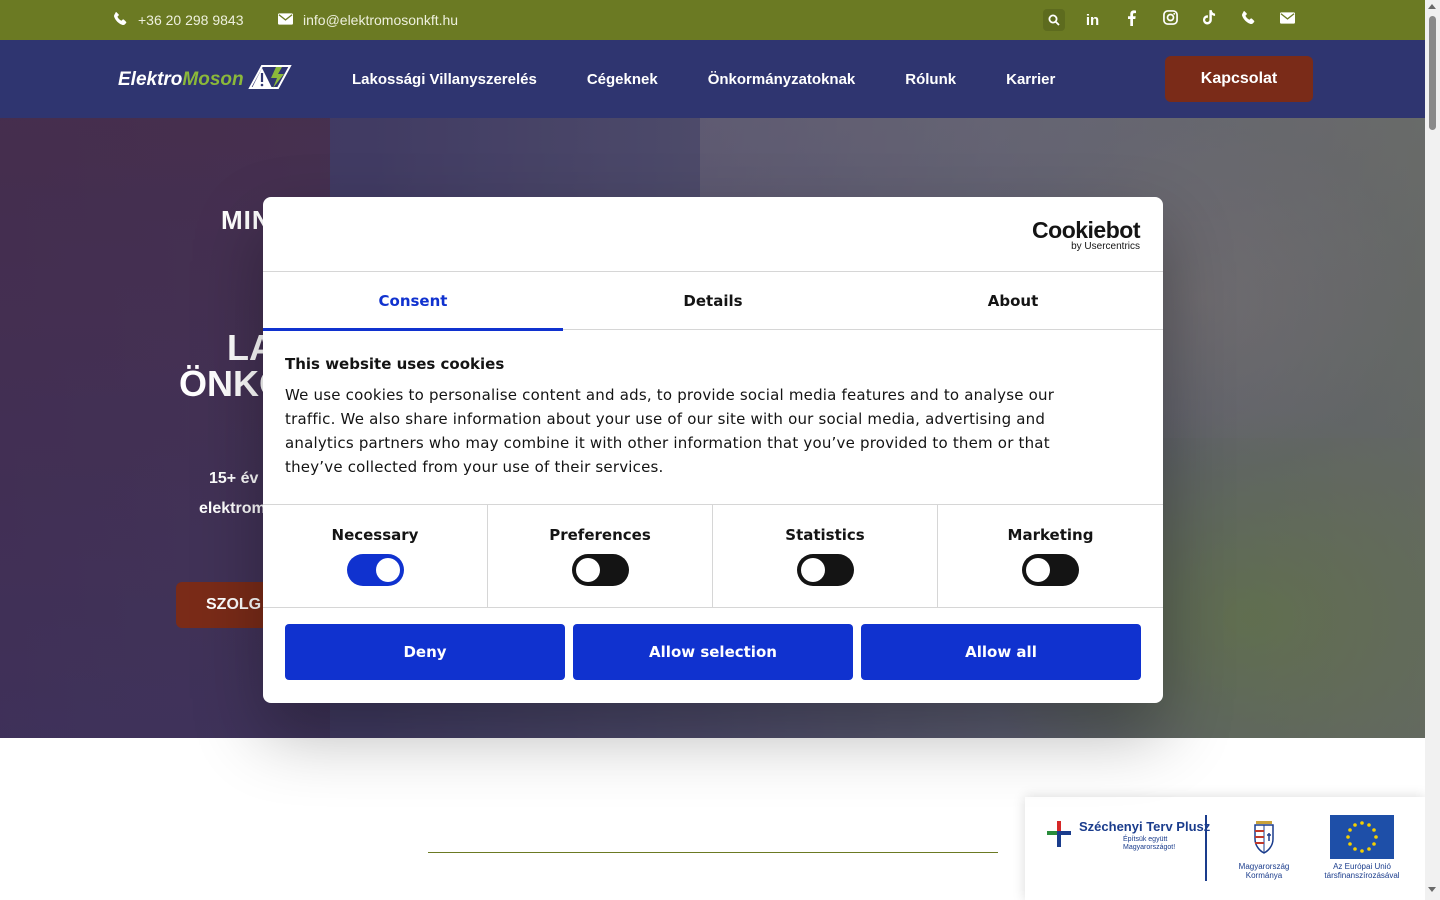 This screenshot has height=900, width=1440. I want to click on tab-about: About, so click(1013, 301).